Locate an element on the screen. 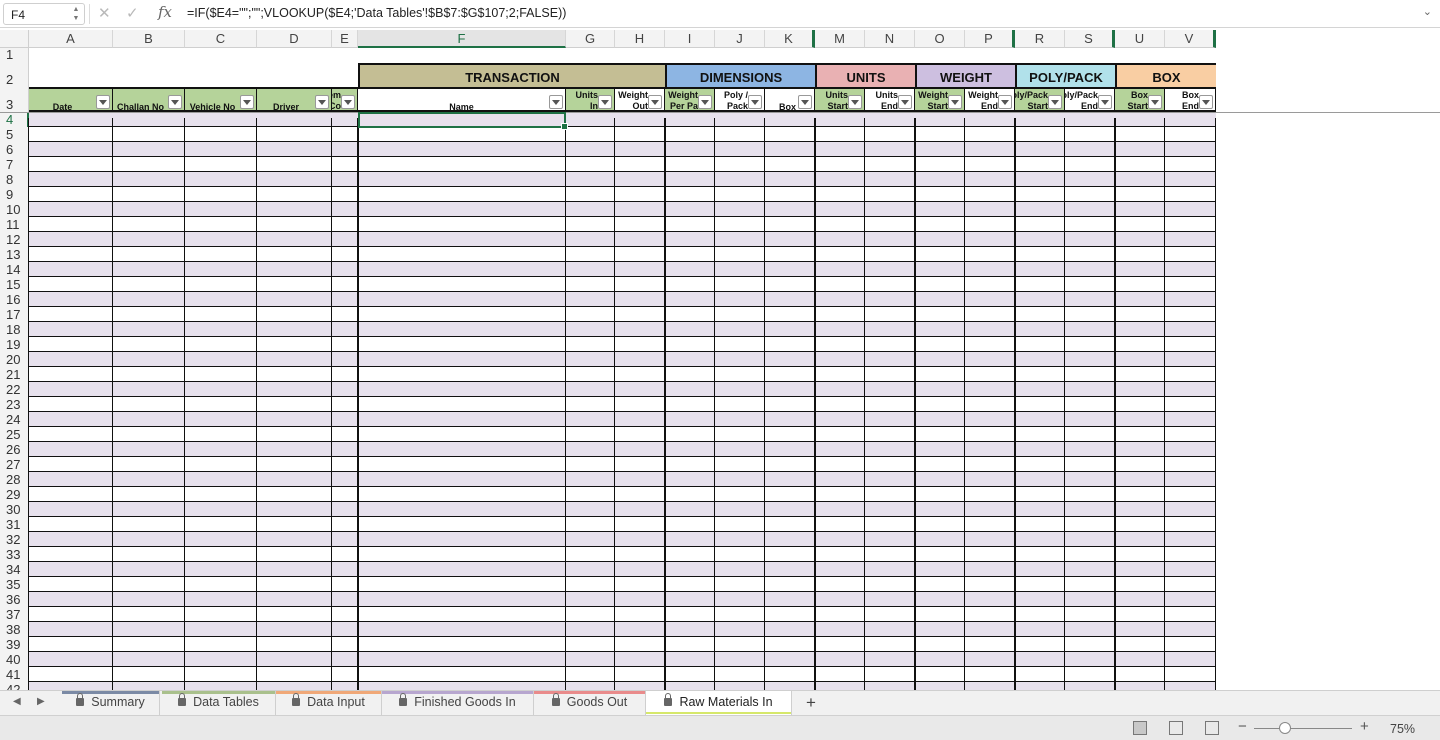 The height and width of the screenshot is (740, 1440). column-header-d: D is located at coordinates (294, 39).